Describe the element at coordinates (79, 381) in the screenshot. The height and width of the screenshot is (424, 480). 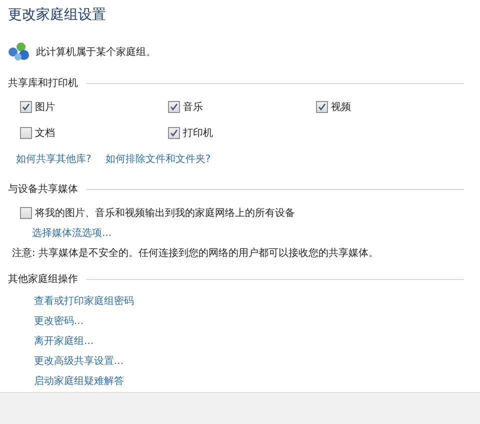
I see `action-link: 启动家庭组疑难解答` at that location.